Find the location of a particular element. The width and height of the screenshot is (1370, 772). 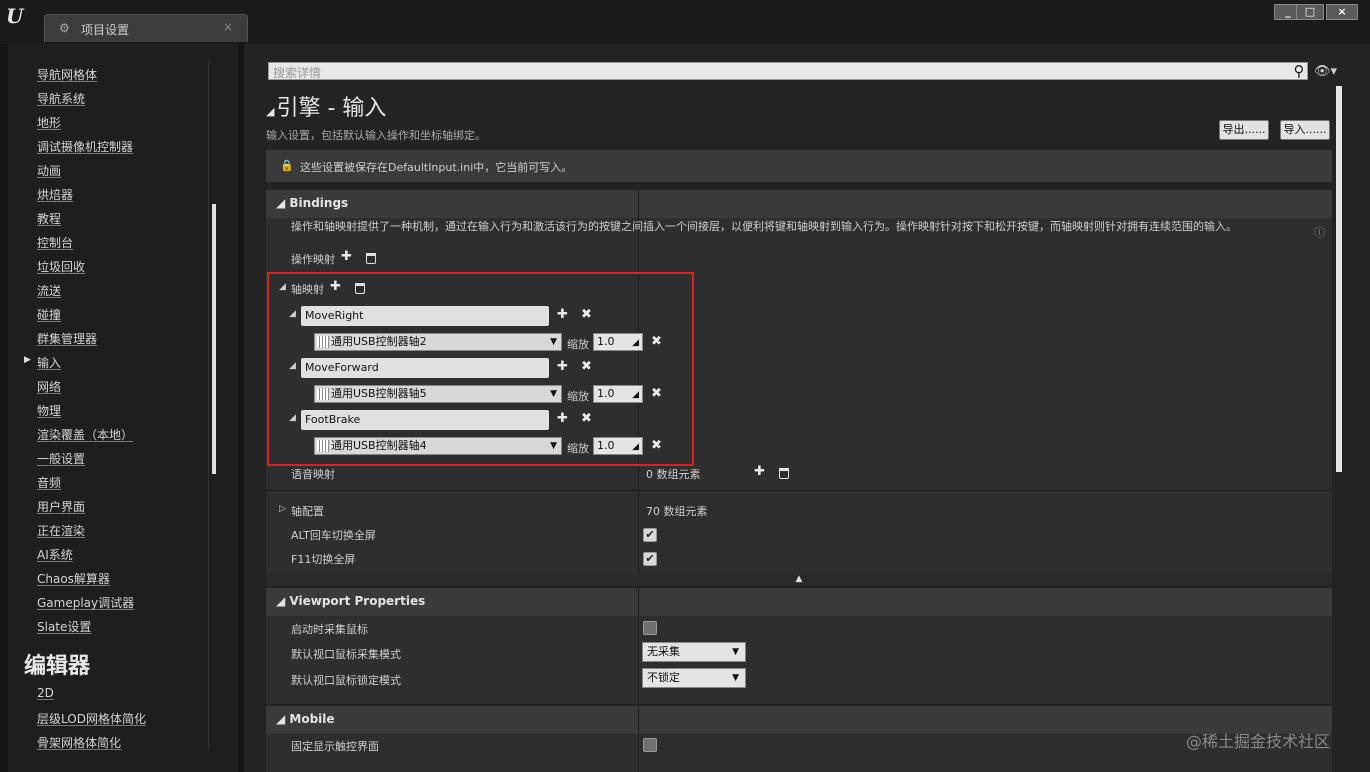

capture-mode-label: 默认视口鼠标采集模式 is located at coordinates (346, 654).